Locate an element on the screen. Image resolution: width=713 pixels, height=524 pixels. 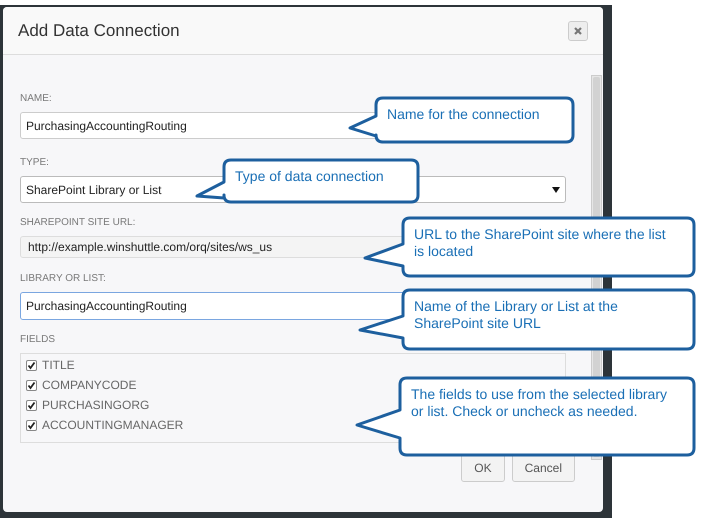
field-name: ACCOUNTINGMANAGER is located at coordinates (113, 425).